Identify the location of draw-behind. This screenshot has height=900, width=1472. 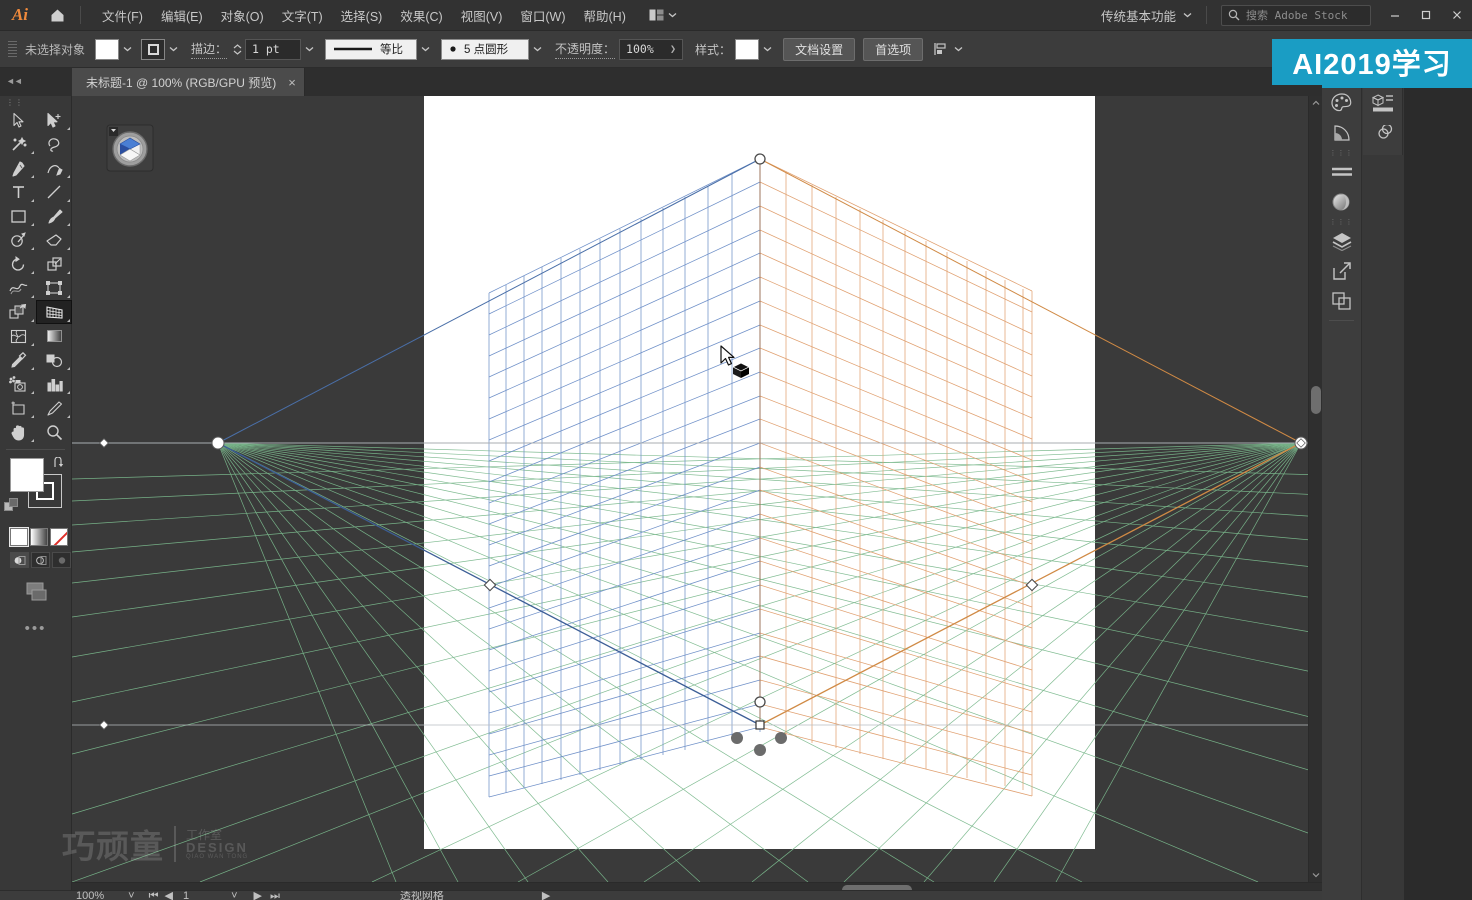
(40, 560).